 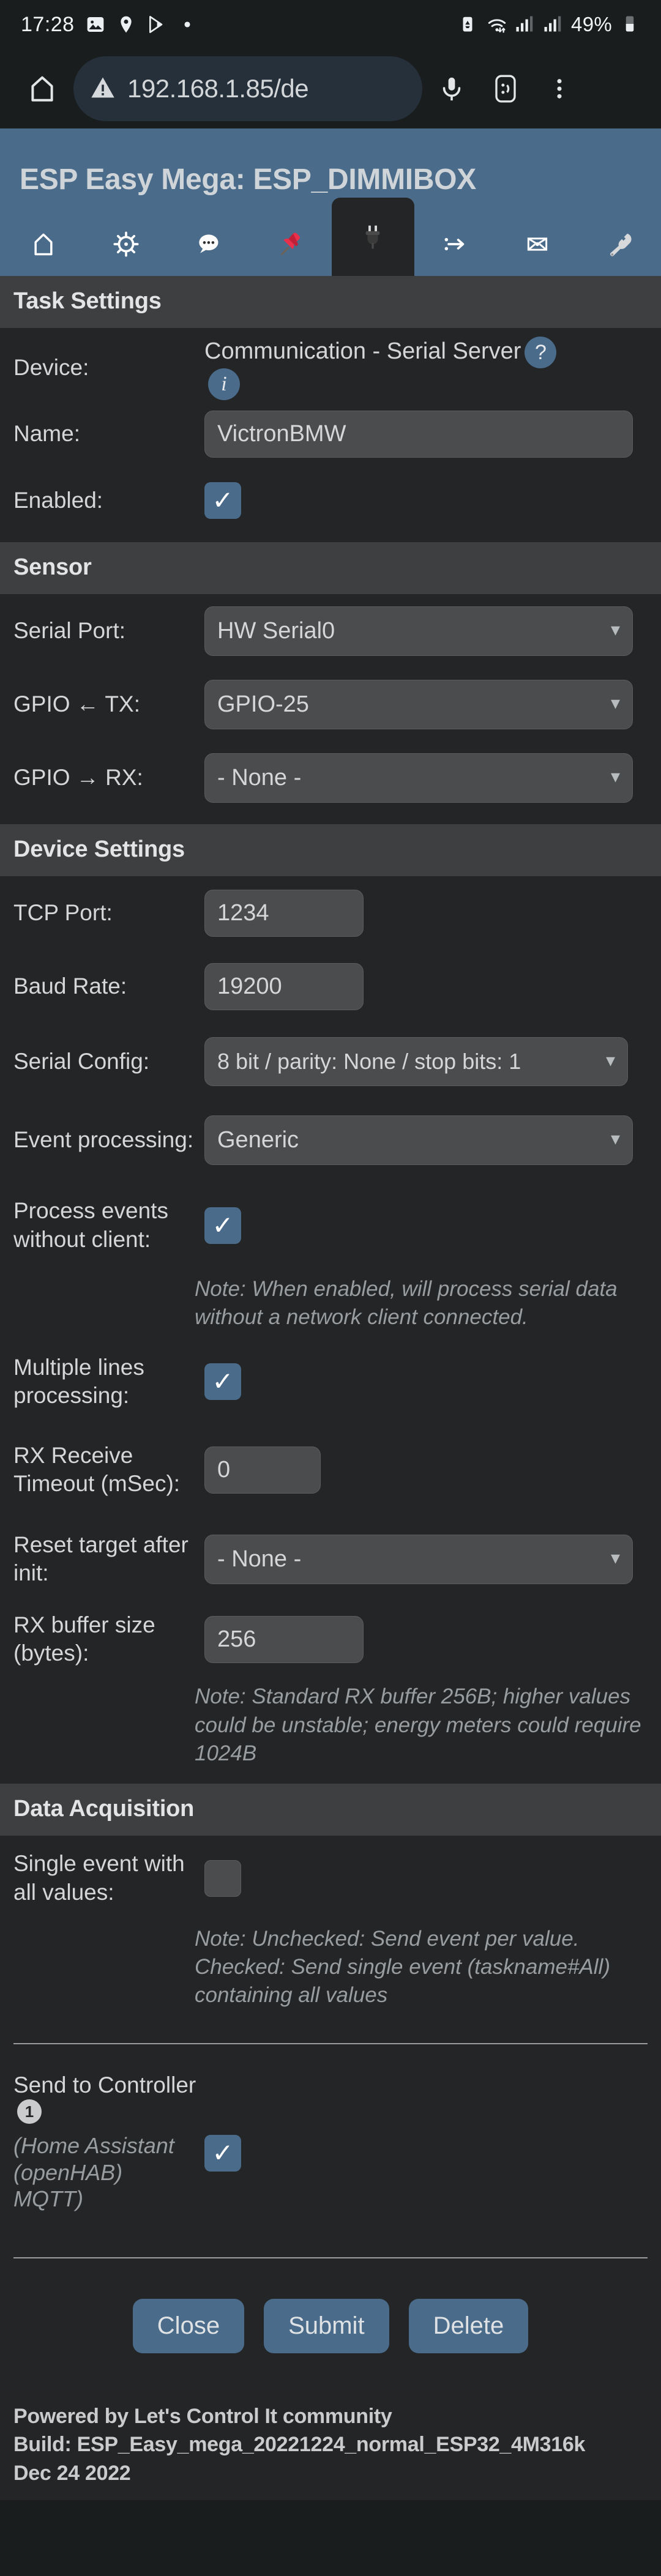 I want to click on serial-port-value: HW Serial0, so click(x=276, y=631).